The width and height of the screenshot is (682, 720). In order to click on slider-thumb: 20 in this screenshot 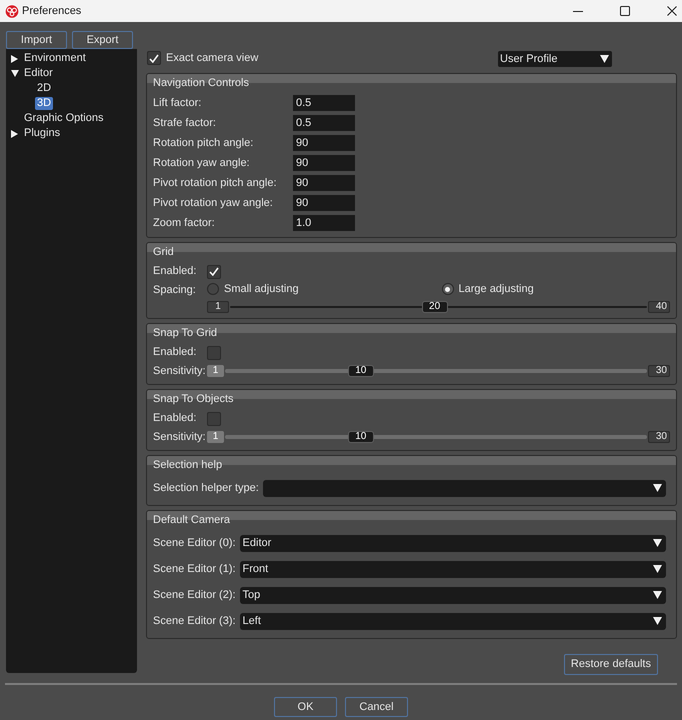, I will do `click(435, 306)`.